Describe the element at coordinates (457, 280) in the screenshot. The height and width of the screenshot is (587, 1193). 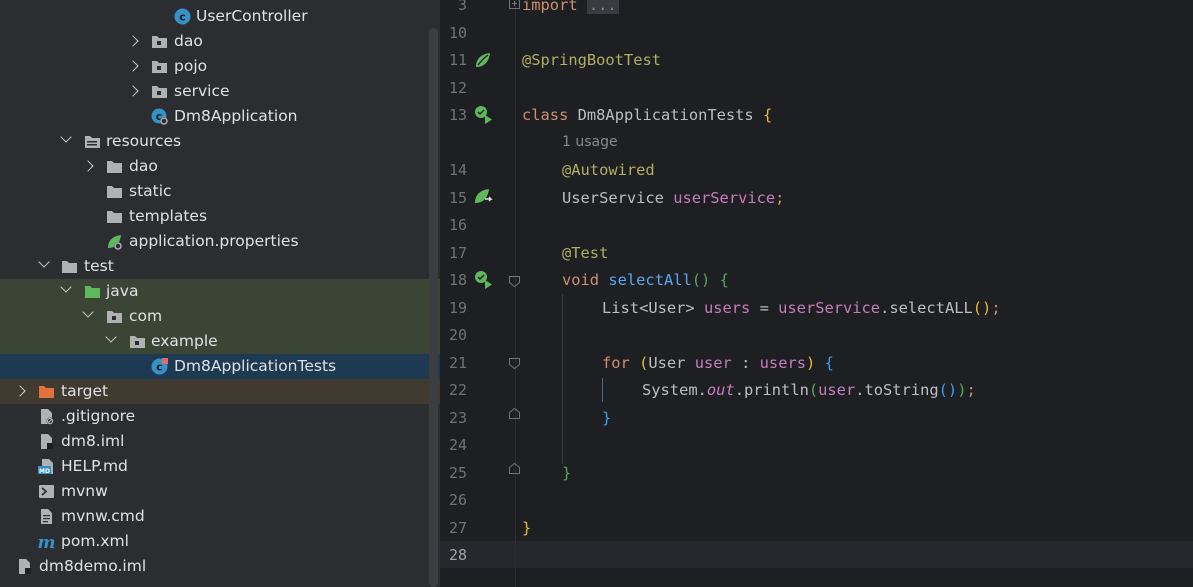
I see `line-number: 18` at that location.